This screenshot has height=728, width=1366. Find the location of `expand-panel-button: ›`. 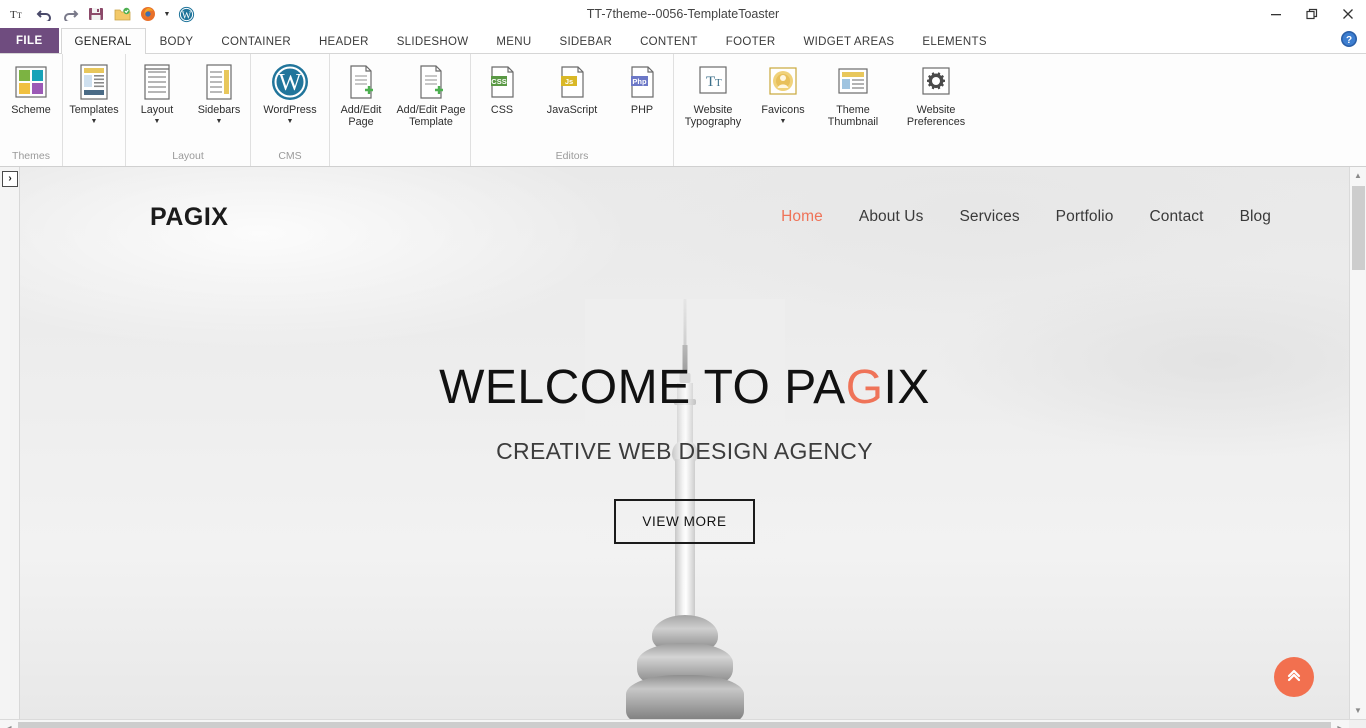

expand-panel-button: › is located at coordinates (10, 179).